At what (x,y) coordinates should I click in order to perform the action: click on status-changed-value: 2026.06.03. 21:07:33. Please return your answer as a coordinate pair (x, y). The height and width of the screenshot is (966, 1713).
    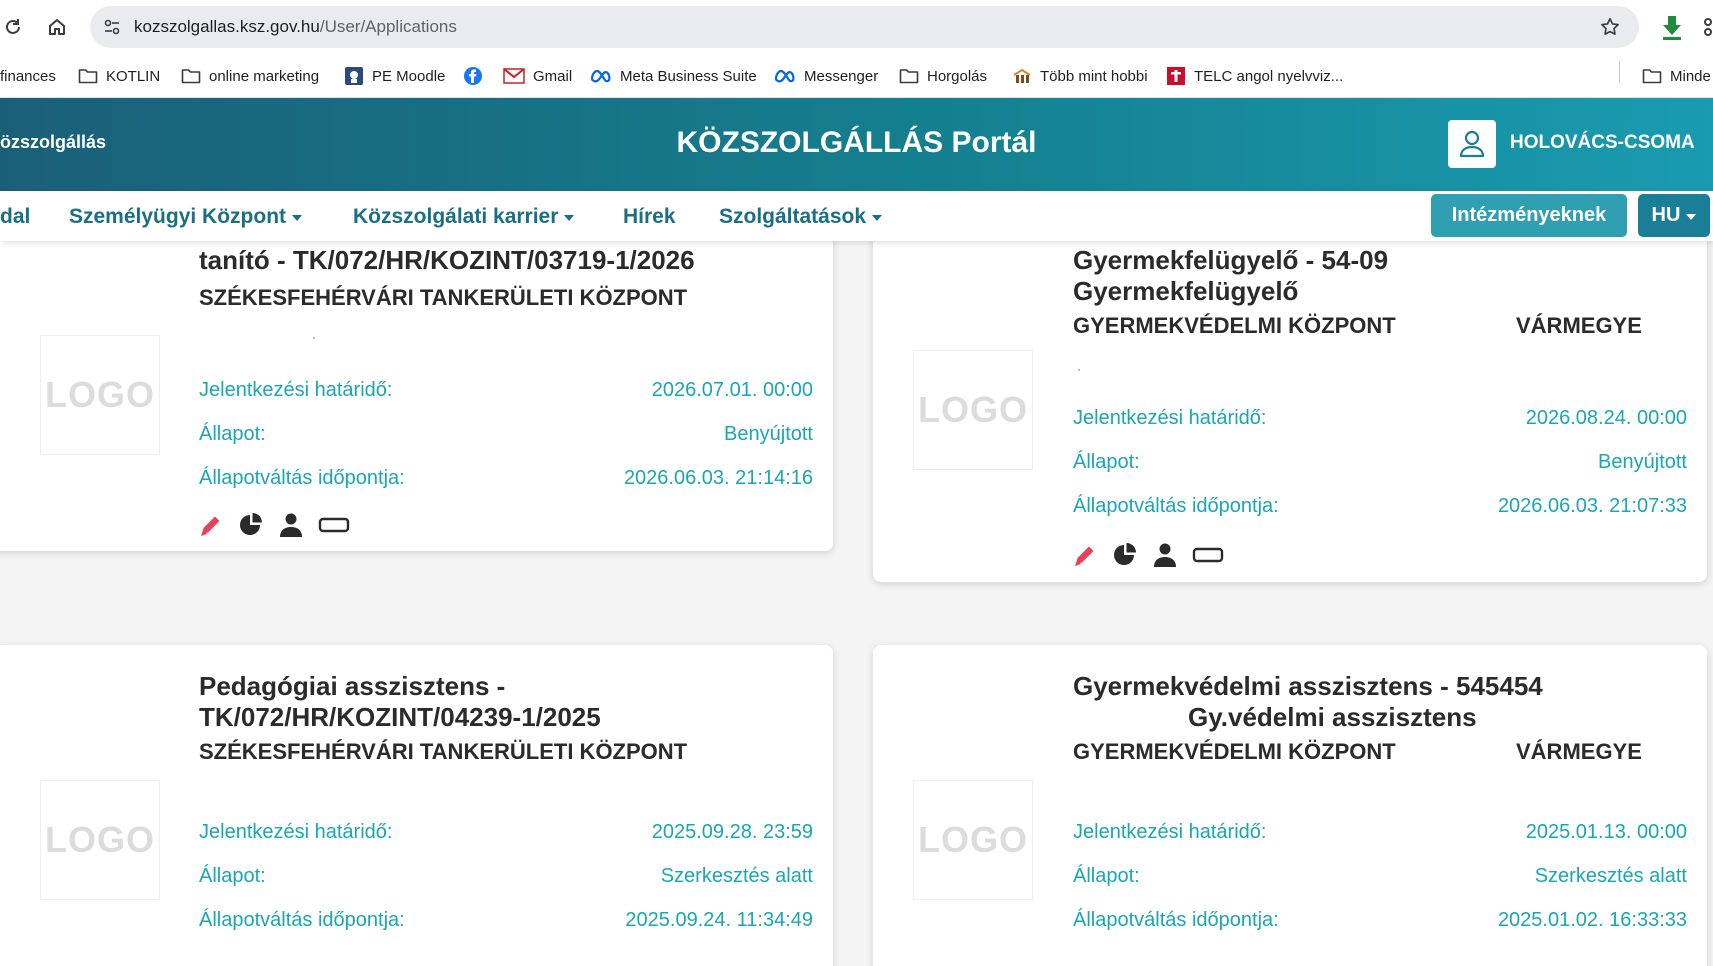
    Looking at the image, I should click on (1592, 506).